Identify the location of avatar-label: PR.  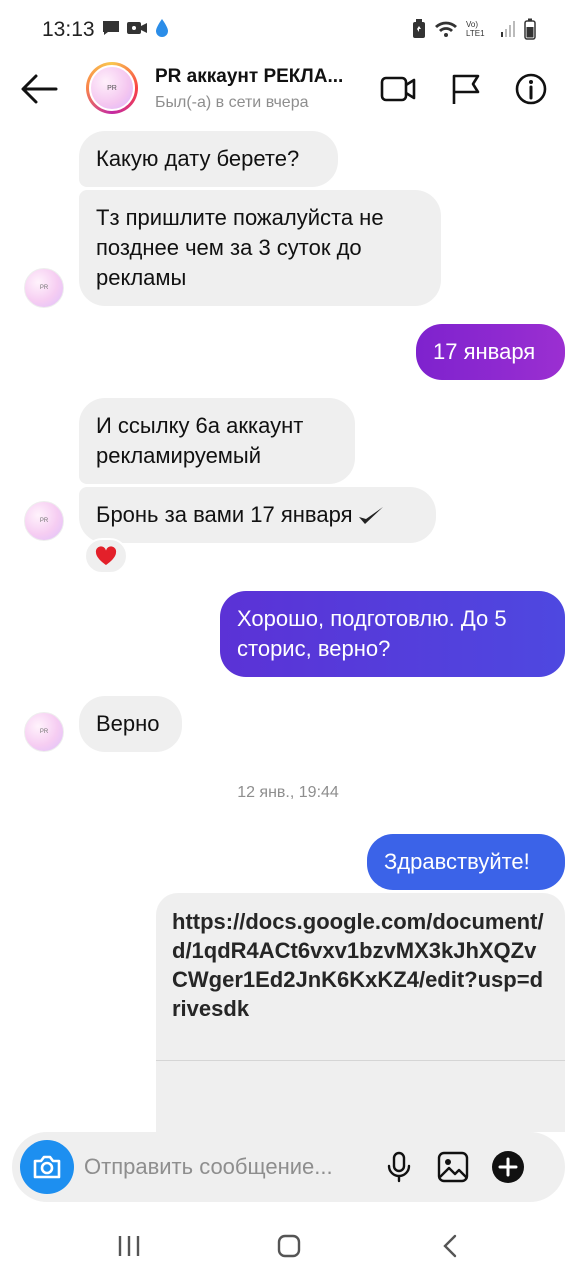
(112, 88).